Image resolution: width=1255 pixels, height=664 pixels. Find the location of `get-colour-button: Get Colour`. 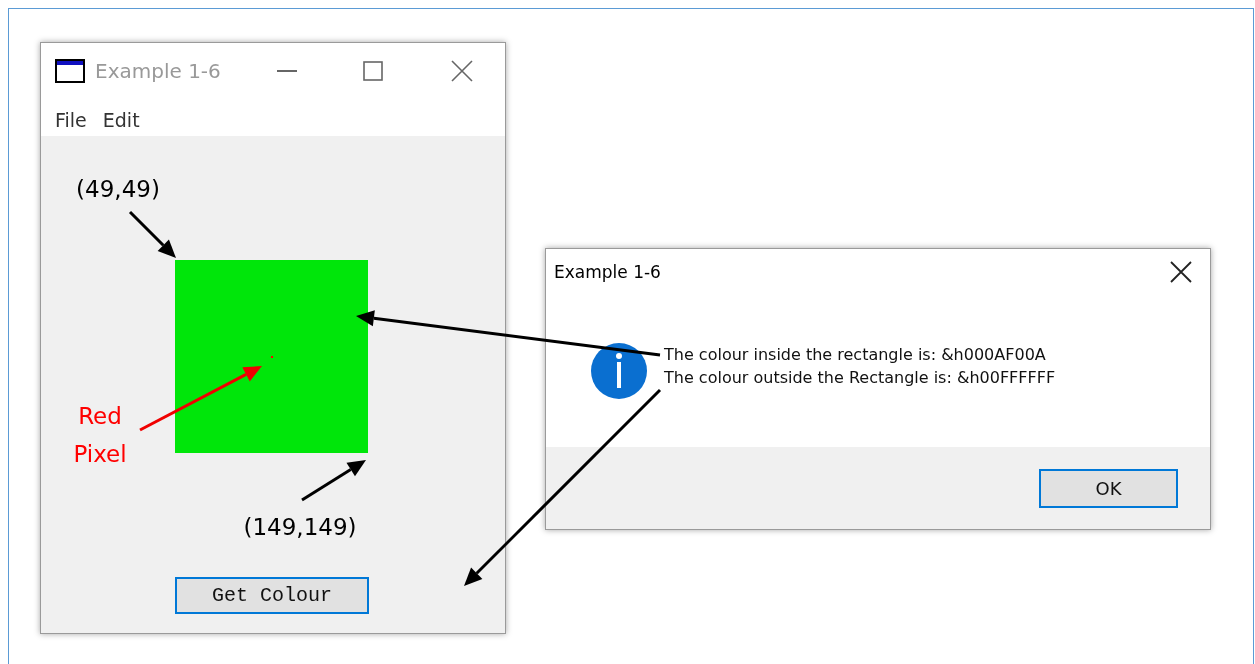

get-colour-button: Get Colour is located at coordinates (272, 595).